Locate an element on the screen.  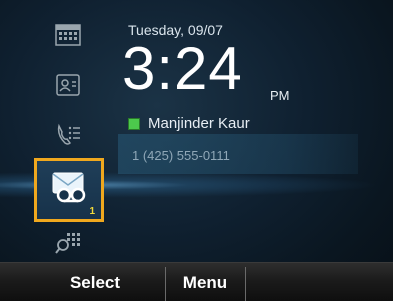
voicemail-count-badge: 1 is located at coordinates (92, 211).